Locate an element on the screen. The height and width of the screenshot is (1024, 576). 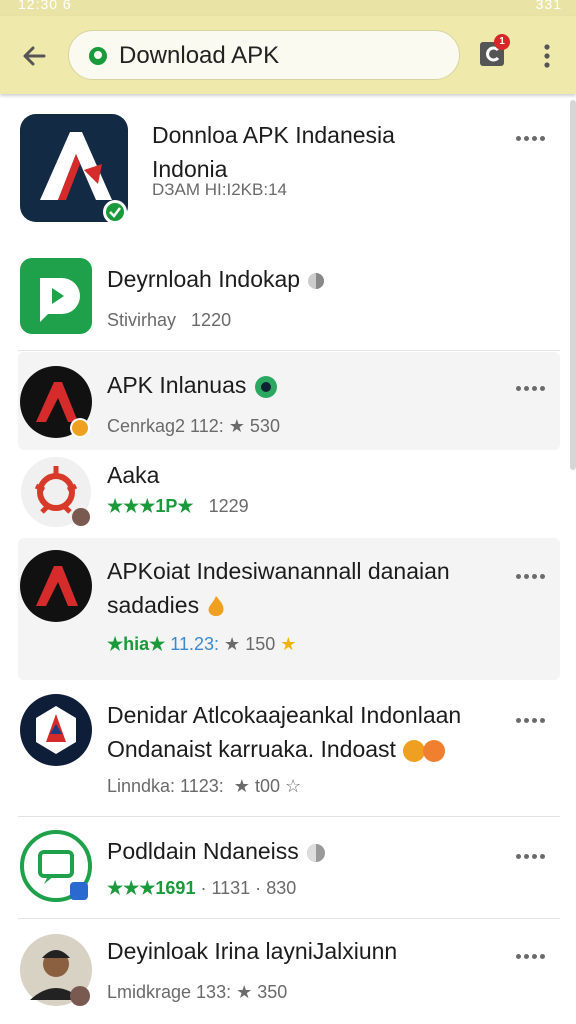
app-title-line: Donnloa APK Indanesia is located at coordinates (273, 135).